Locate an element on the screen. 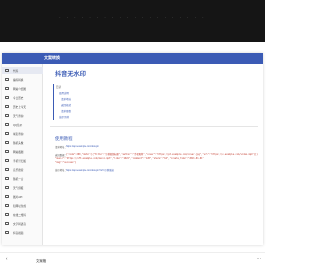 This screenshot has width=320, height=265. sidebar-item-label: 域名查询 is located at coordinates (18, 134).